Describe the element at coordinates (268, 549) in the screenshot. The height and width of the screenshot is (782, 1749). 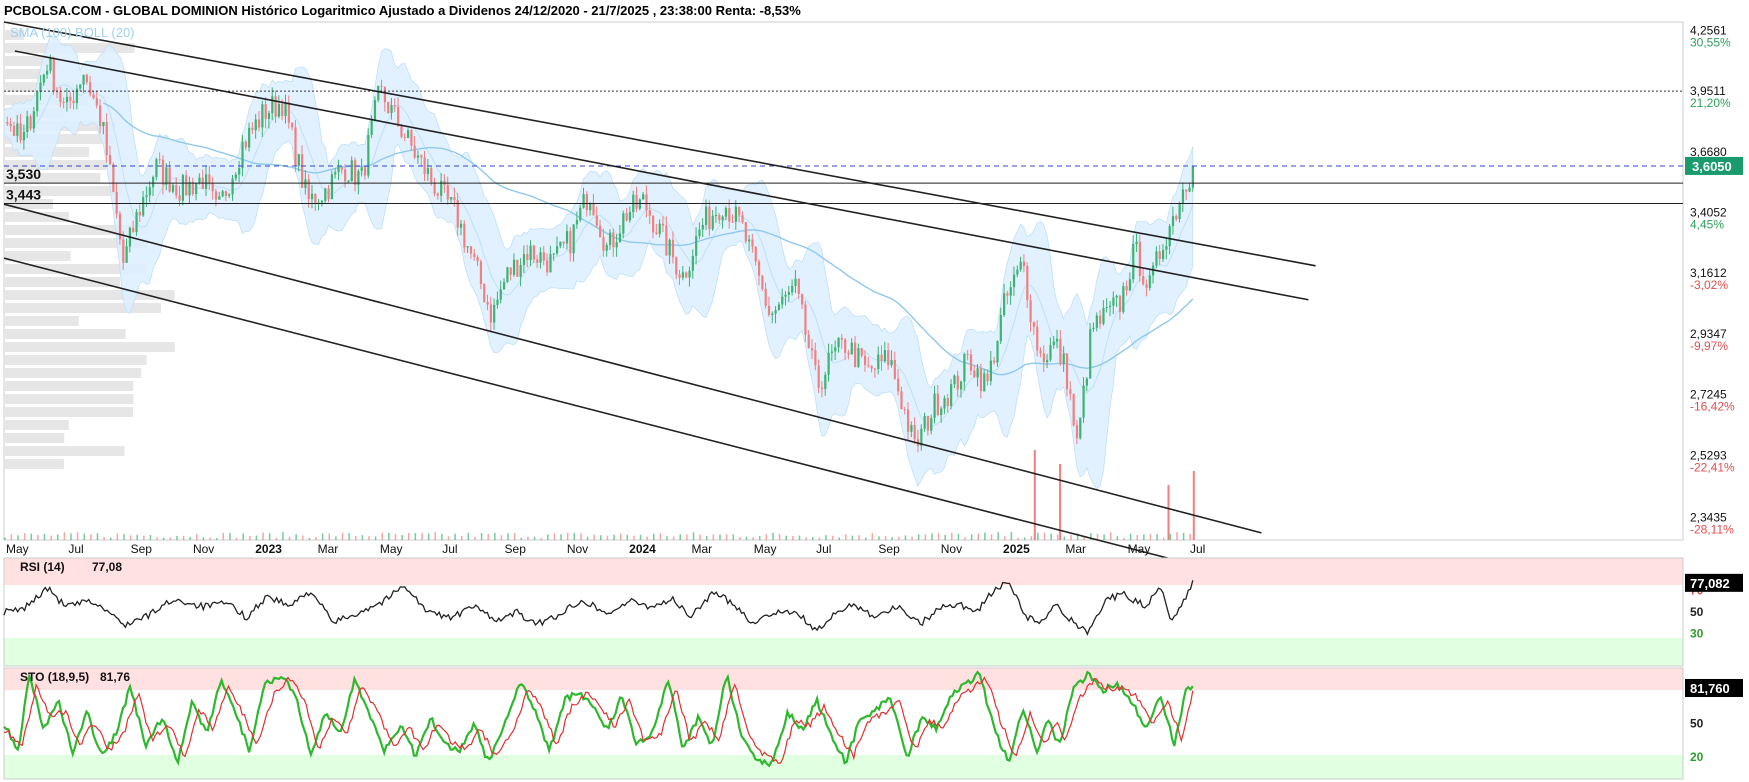
I see `time-axis-label: 2023` at that location.